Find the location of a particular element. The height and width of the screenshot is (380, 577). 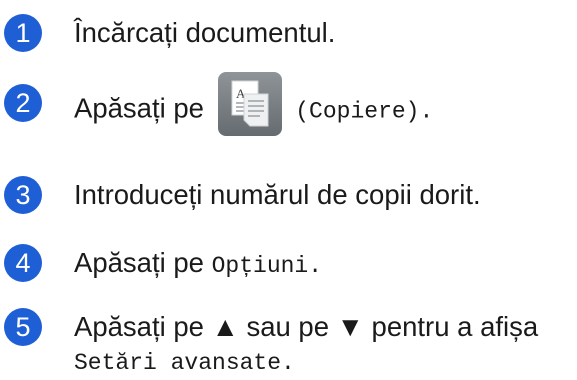

options-label: Opțiuni. is located at coordinates (267, 266).